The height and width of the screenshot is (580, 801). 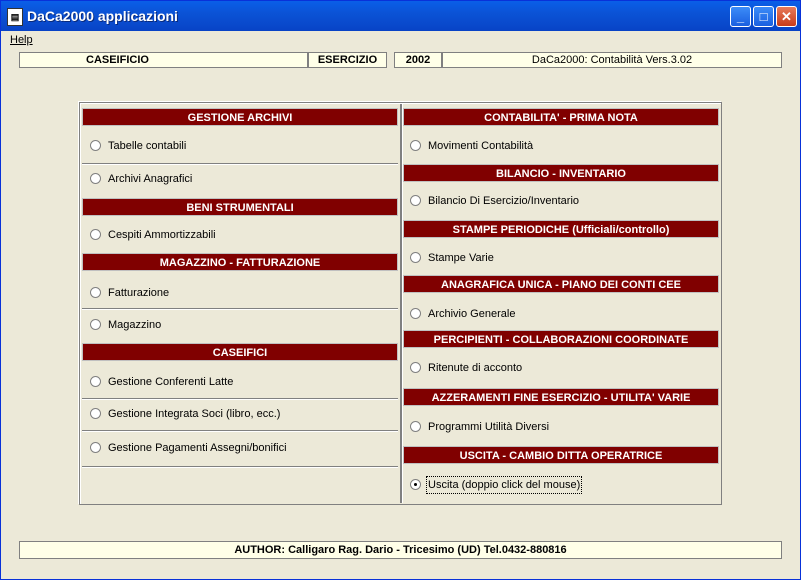 What do you see at coordinates (561, 229) in the screenshot?
I see `header-stampe-periodiche: STAMPE PERIODICHE (Ufficiali/controllo)` at bounding box center [561, 229].